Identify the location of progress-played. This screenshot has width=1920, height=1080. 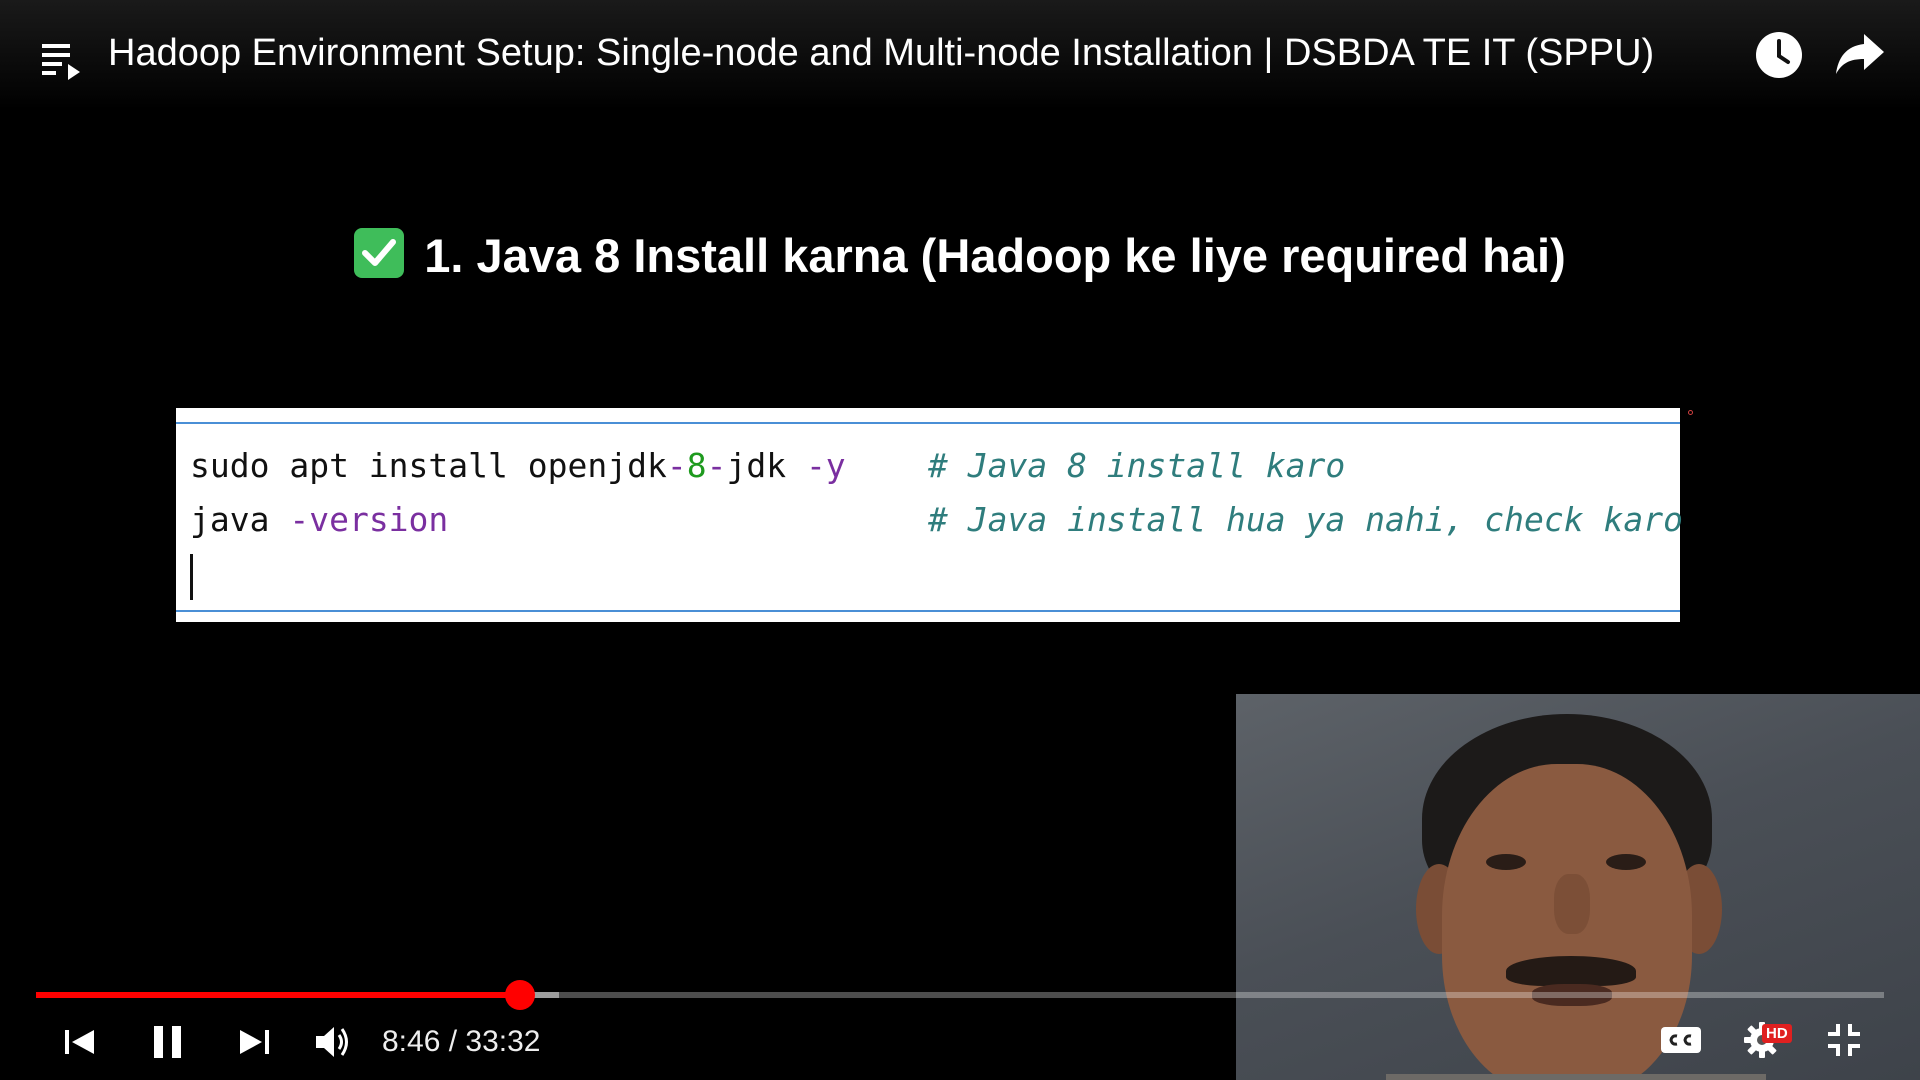
(278, 995).